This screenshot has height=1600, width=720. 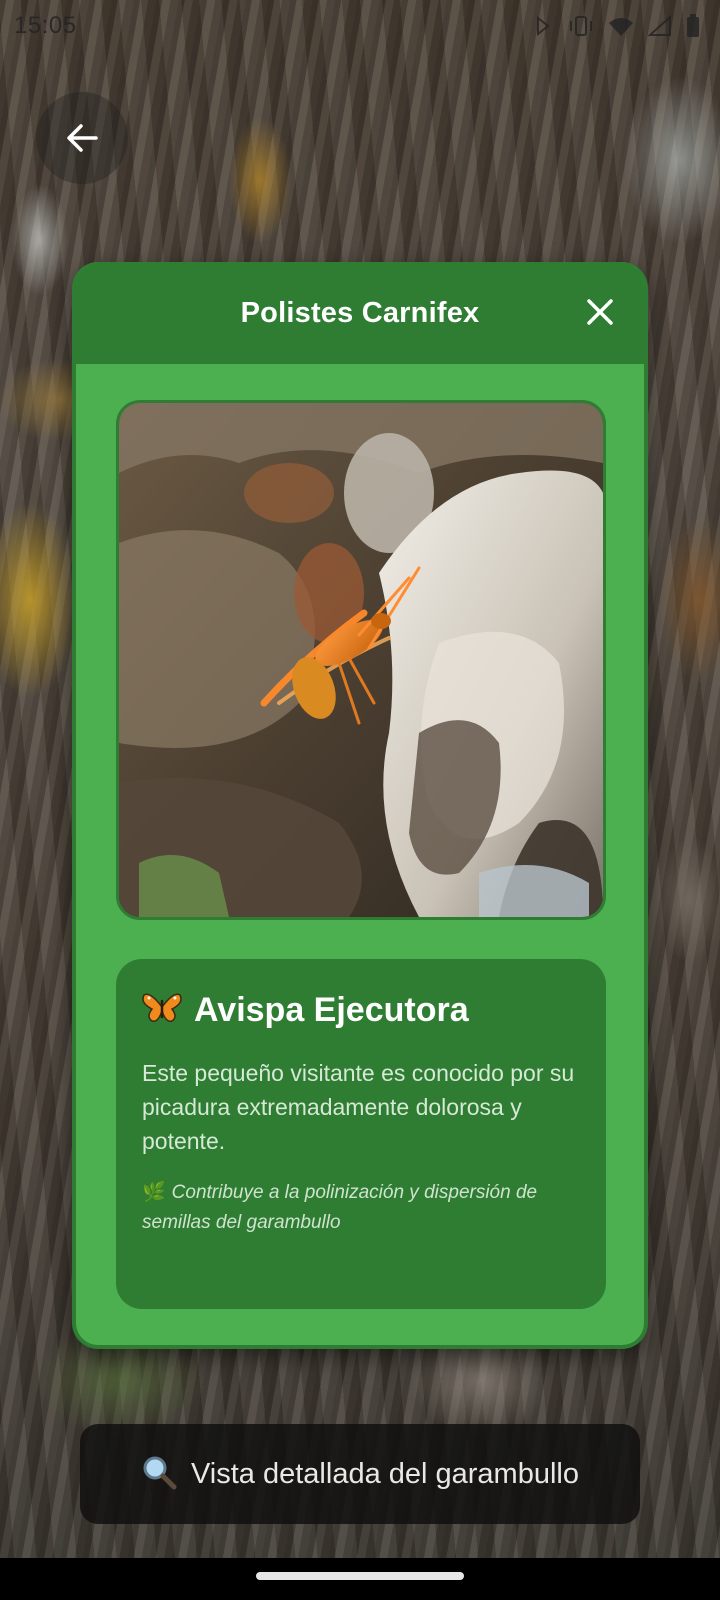 I want to click on leaf-icon: 🌿, so click(x=154, y=1192).